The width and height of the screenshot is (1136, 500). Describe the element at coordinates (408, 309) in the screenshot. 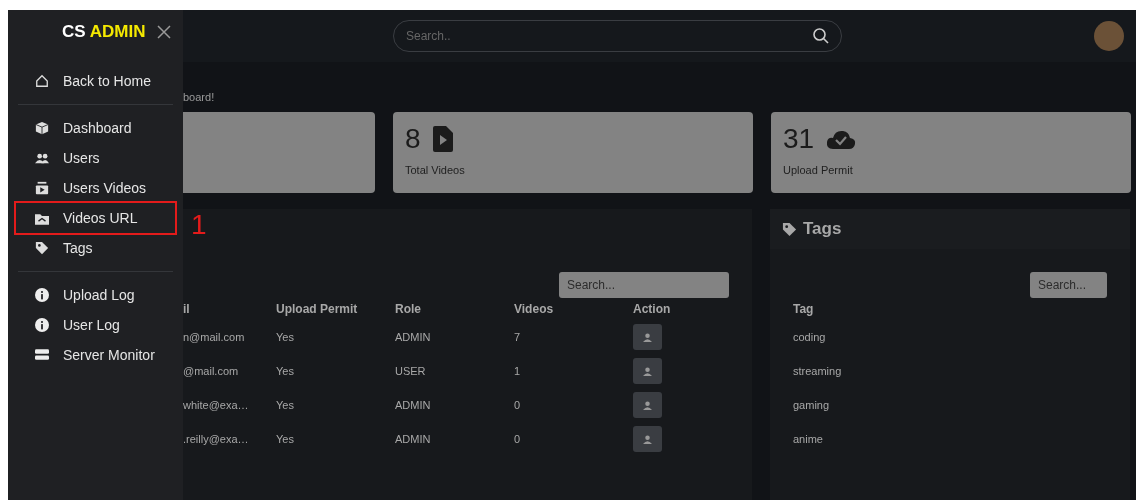

I see `column-header: Role` at that location.